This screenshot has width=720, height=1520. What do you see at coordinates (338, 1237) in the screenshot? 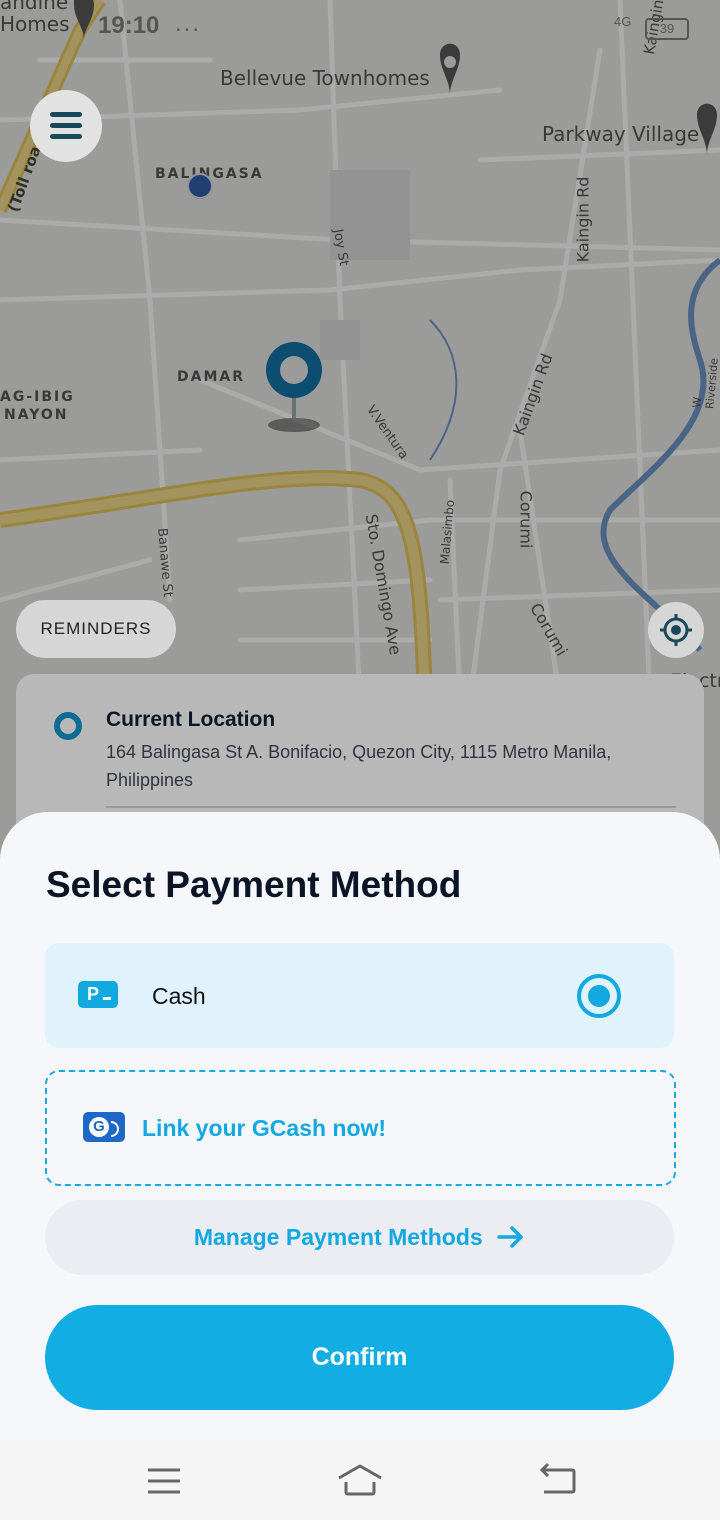
I see `manage-payment-methods-label: Manage Payment Methods` at bounding box center [338, 1237].